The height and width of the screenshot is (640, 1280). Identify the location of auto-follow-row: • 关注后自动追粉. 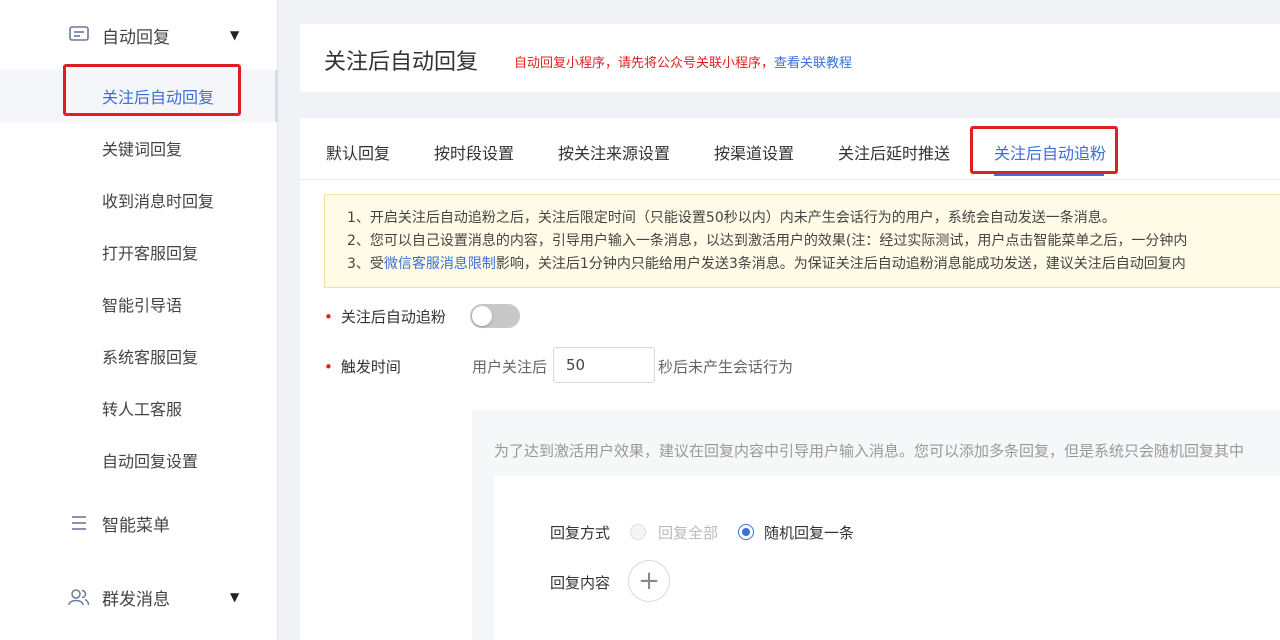
(385, 316).